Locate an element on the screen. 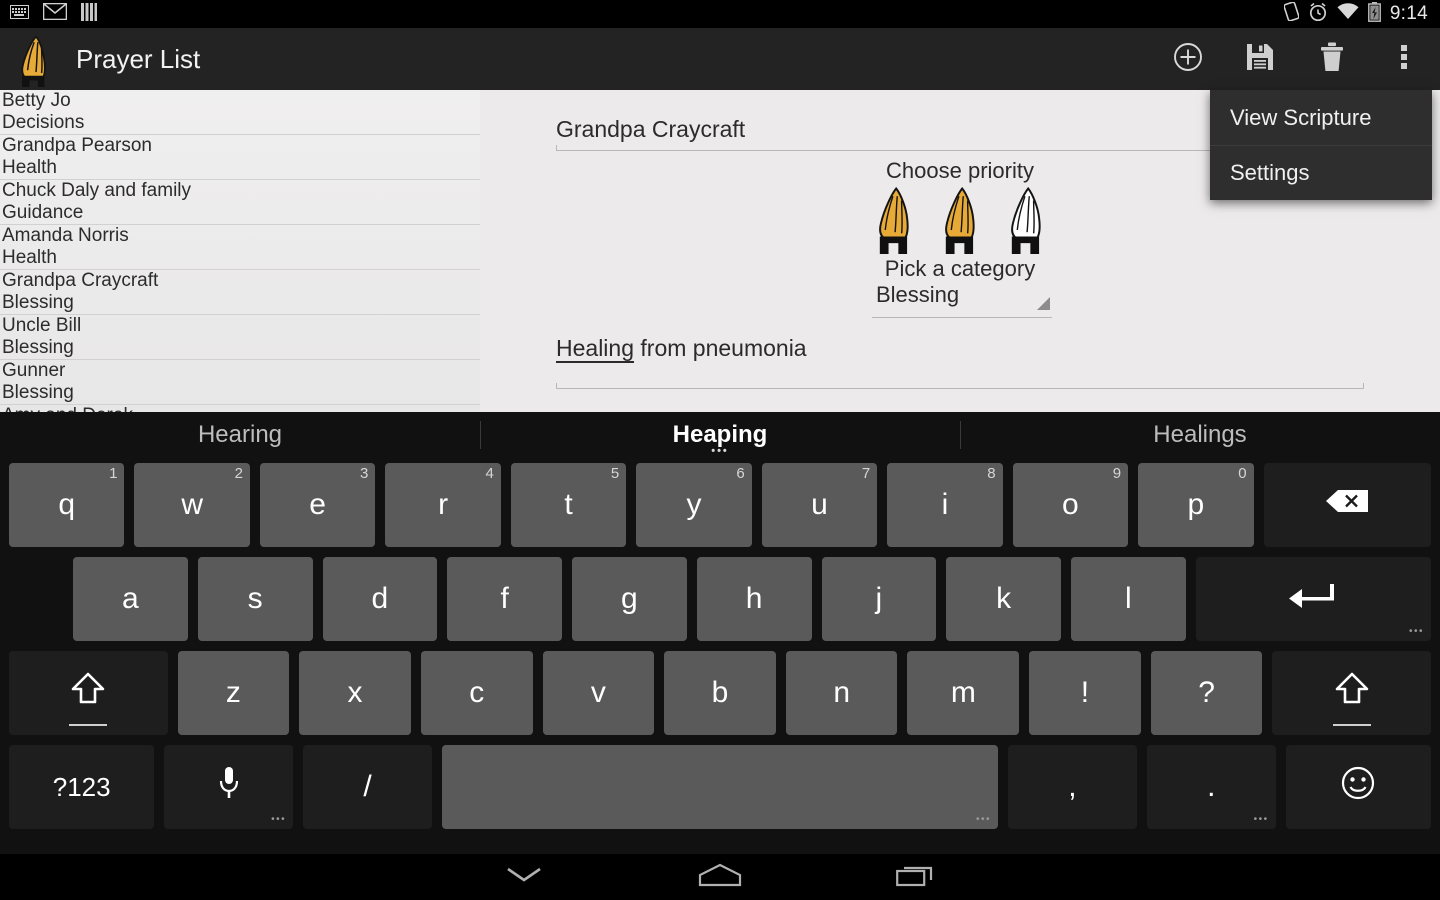  delete-button is located at coordinates (1332, 59).